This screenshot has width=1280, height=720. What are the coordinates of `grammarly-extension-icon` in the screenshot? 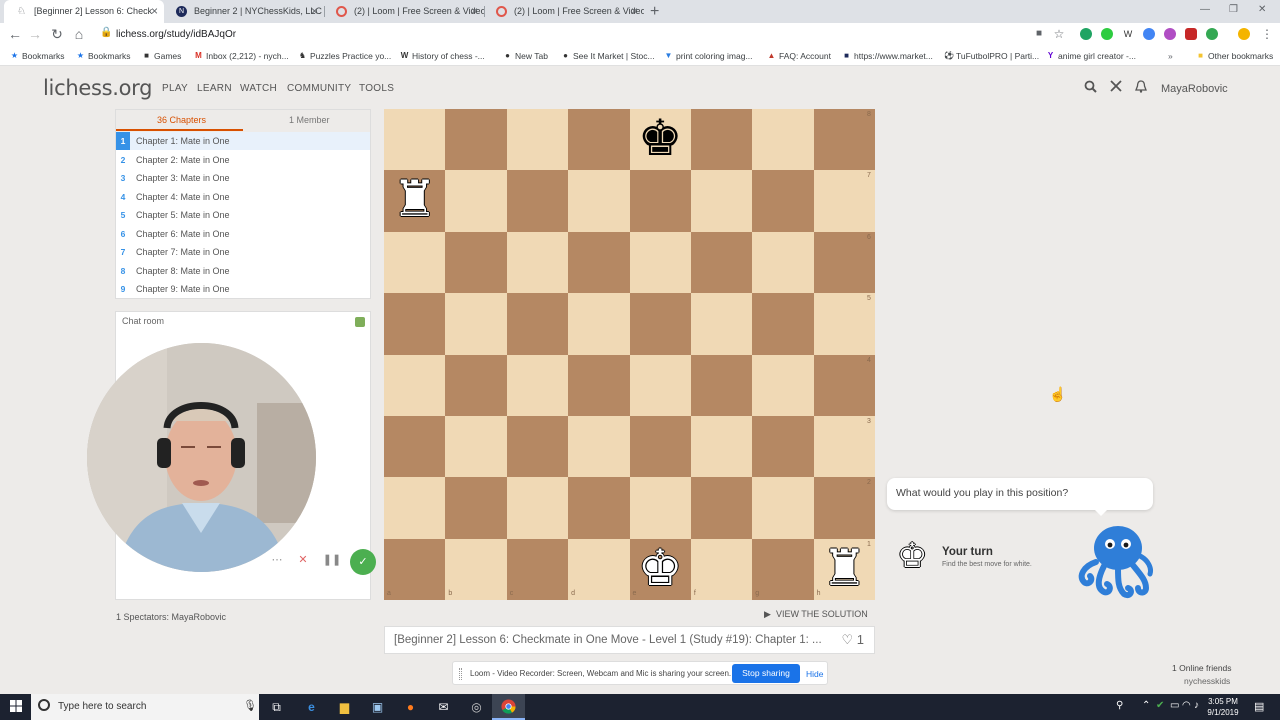 It's located at (1086, 34).